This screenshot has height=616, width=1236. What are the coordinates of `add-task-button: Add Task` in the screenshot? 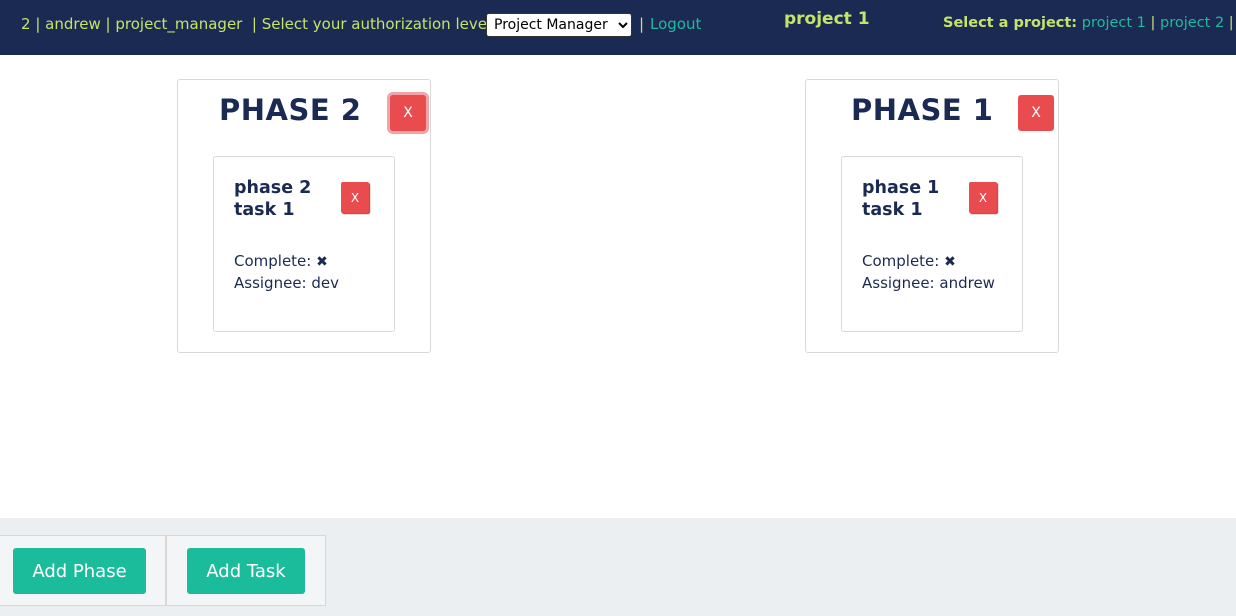 It's located at (246, 571).